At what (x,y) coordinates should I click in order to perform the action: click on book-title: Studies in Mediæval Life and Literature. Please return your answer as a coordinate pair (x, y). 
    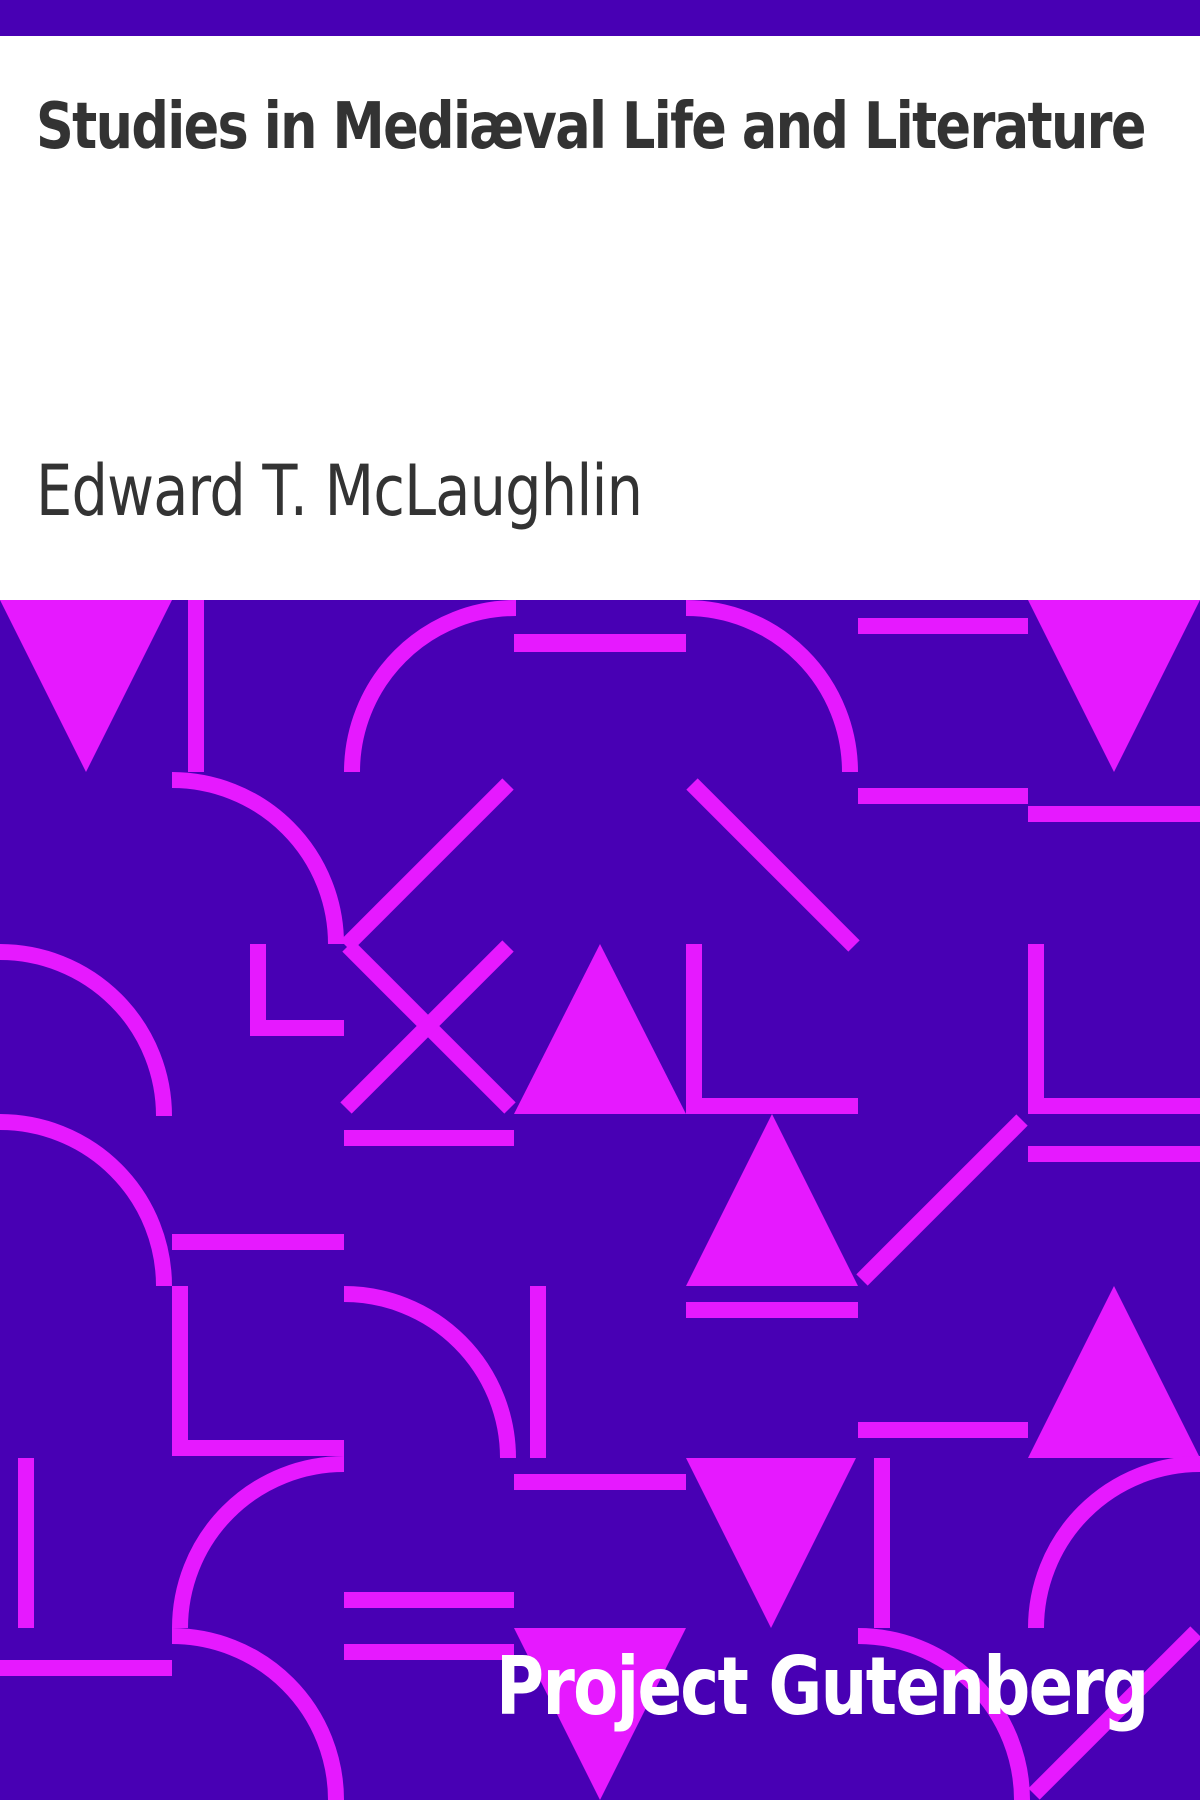
    Looking at the image, I should click on (591, 127).